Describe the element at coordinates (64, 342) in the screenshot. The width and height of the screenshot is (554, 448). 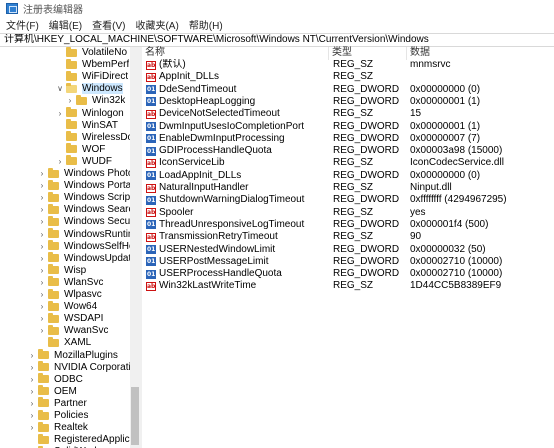
I see `tree-item: XAML` at that location.